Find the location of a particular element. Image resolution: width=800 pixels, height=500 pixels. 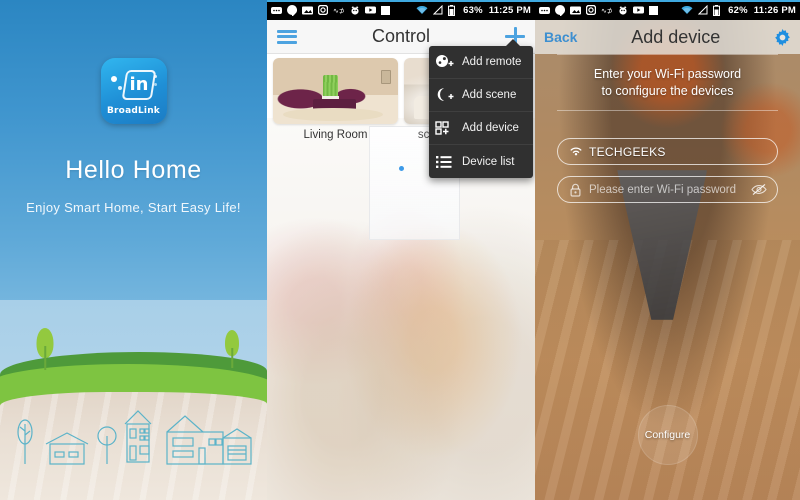

menu-item-device-list: Device list is located at coordinates (481, 161).